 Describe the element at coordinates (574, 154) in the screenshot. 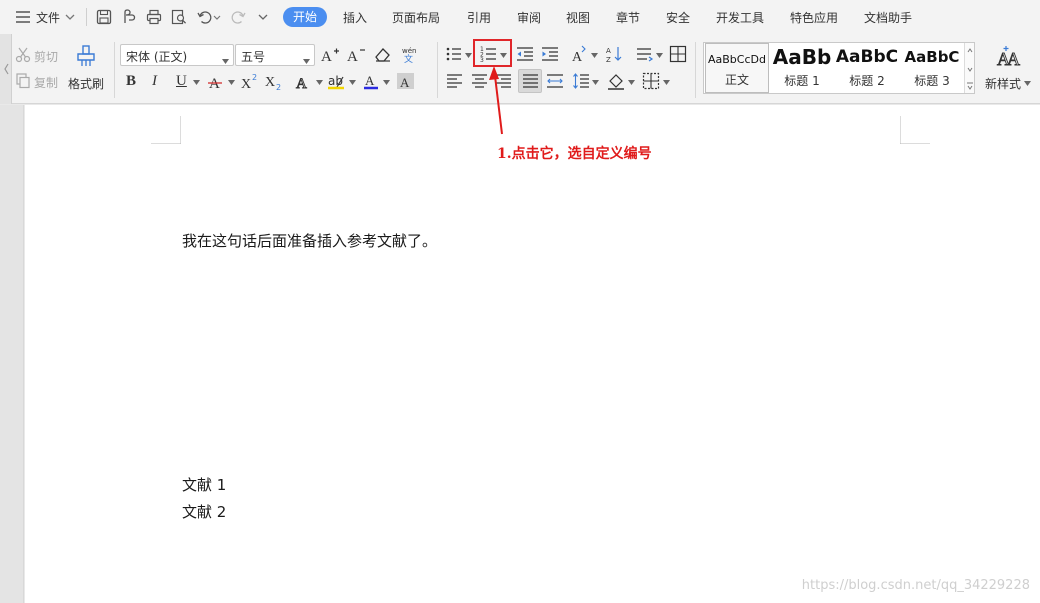

I see `annotation-label: 1.点击它，选自定义编号` at that location.